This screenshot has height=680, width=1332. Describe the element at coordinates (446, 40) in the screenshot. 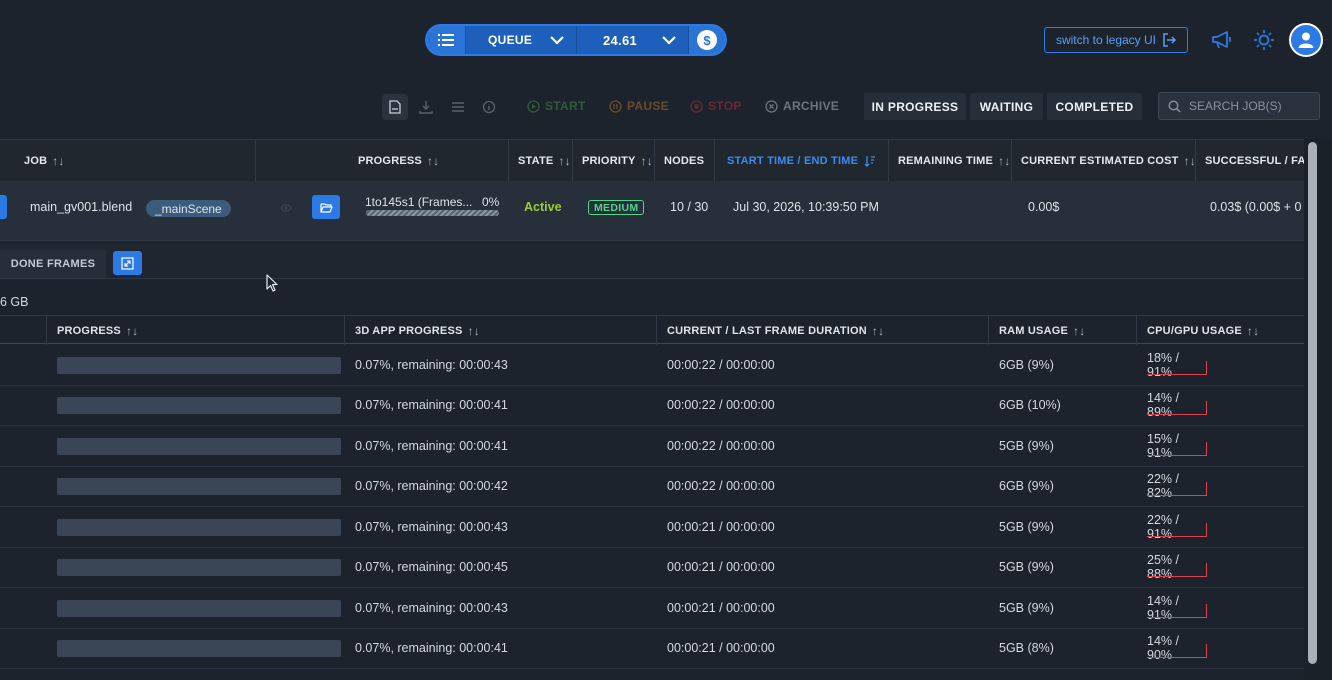

I see `queue-list-button` at that location.